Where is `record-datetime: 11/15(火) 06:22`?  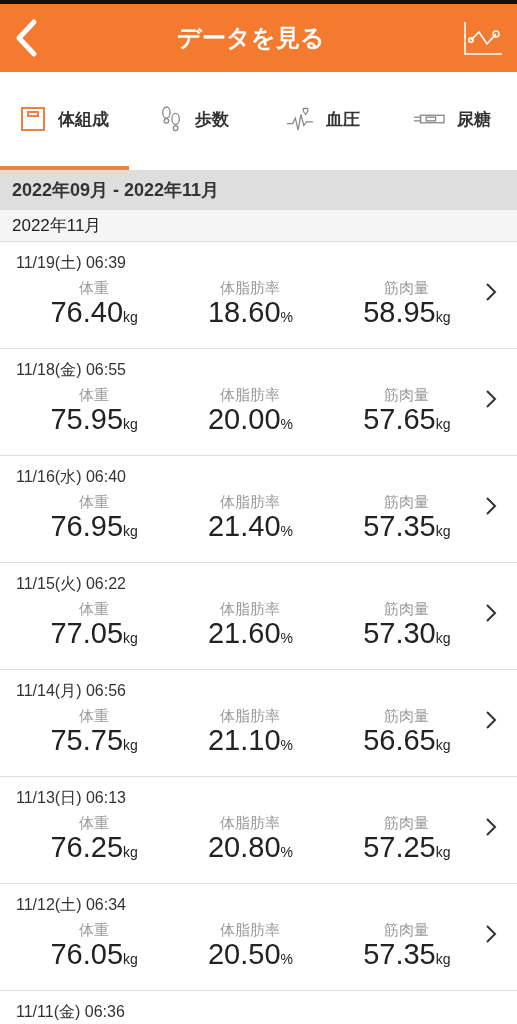 record-datetime: 11/15(火) 06:22 is located at coordinates (71, 584).